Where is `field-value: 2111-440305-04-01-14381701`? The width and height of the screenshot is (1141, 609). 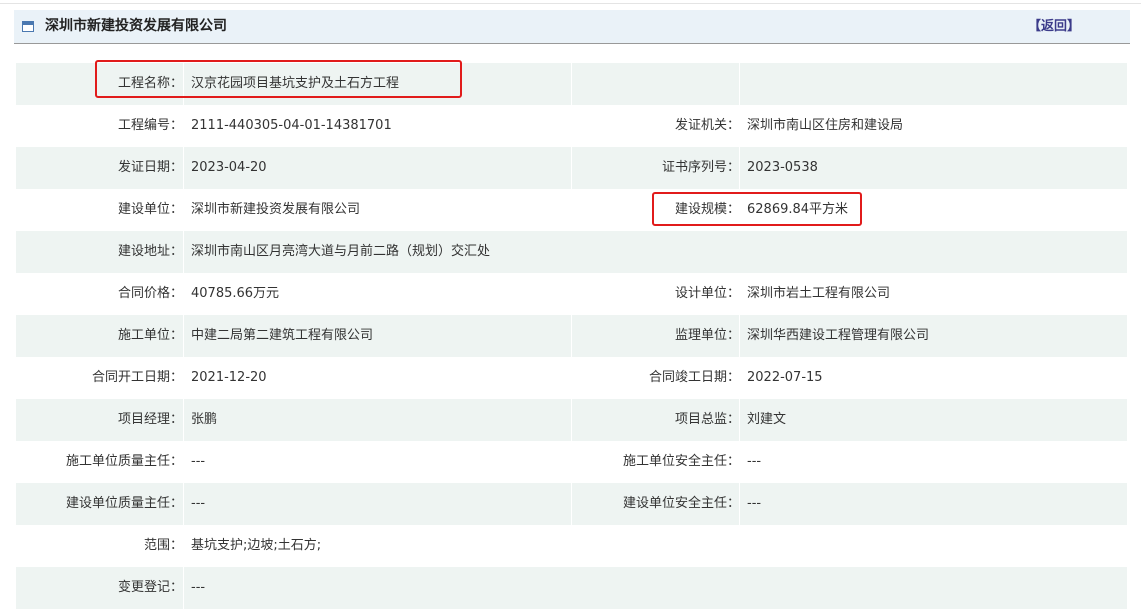
field-value: 2111-440305-04-01-14381701 is located at coordinates (291, 125).